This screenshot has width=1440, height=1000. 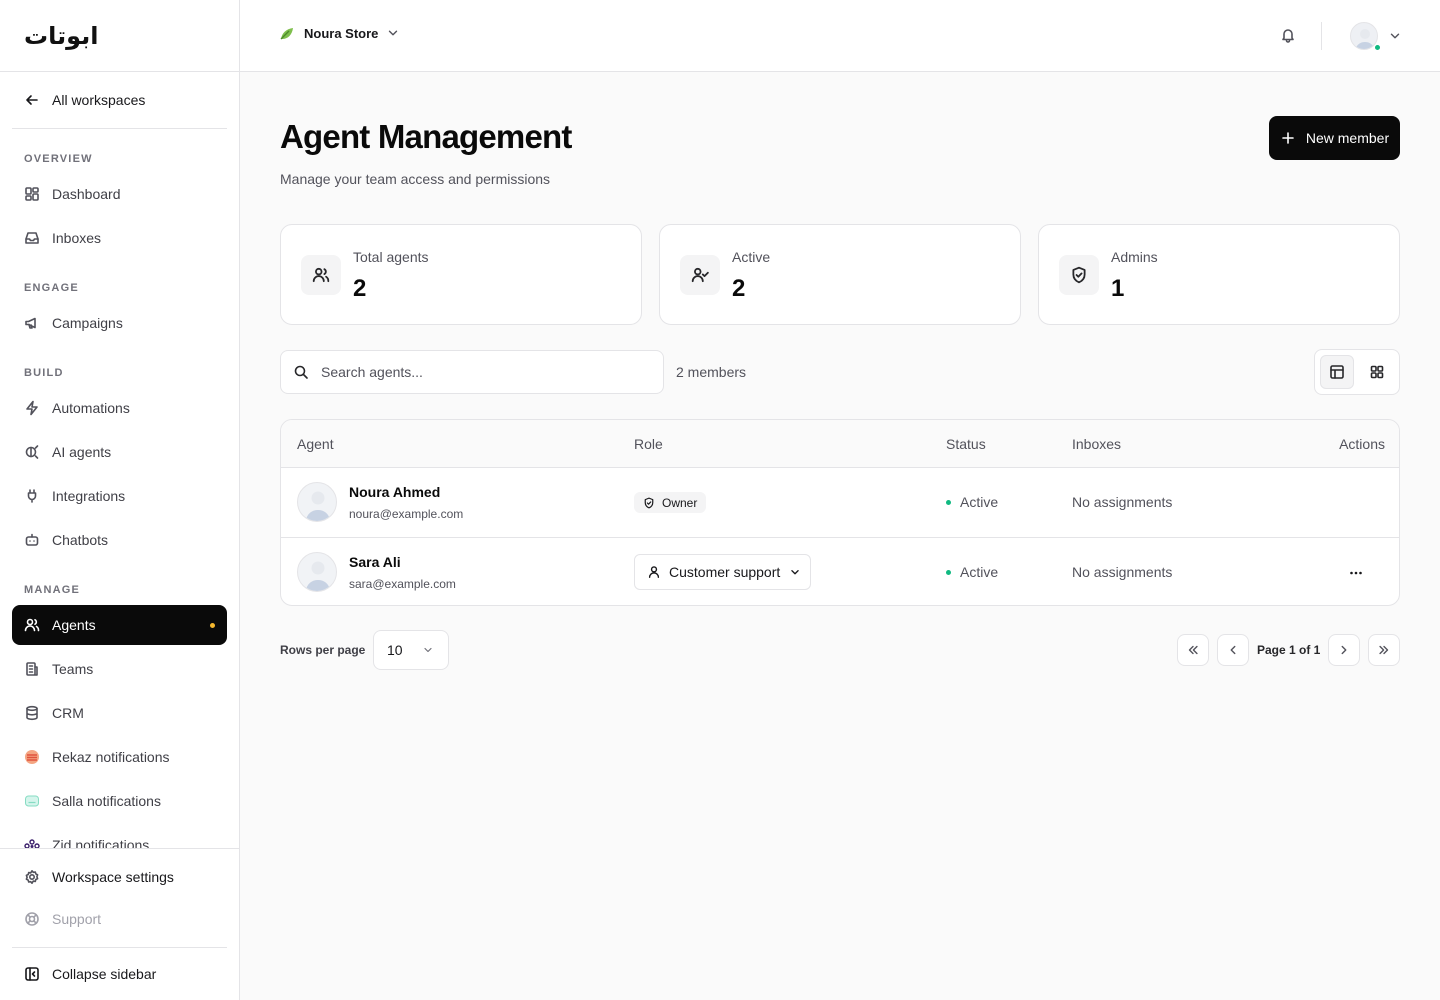 I want to click on sidebar-item-zid-notifications: Zid notifications, so click(x=119, y=836).